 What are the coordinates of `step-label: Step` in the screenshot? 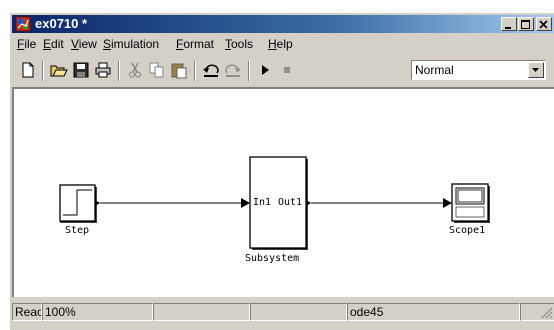 It's located at (77, 231).